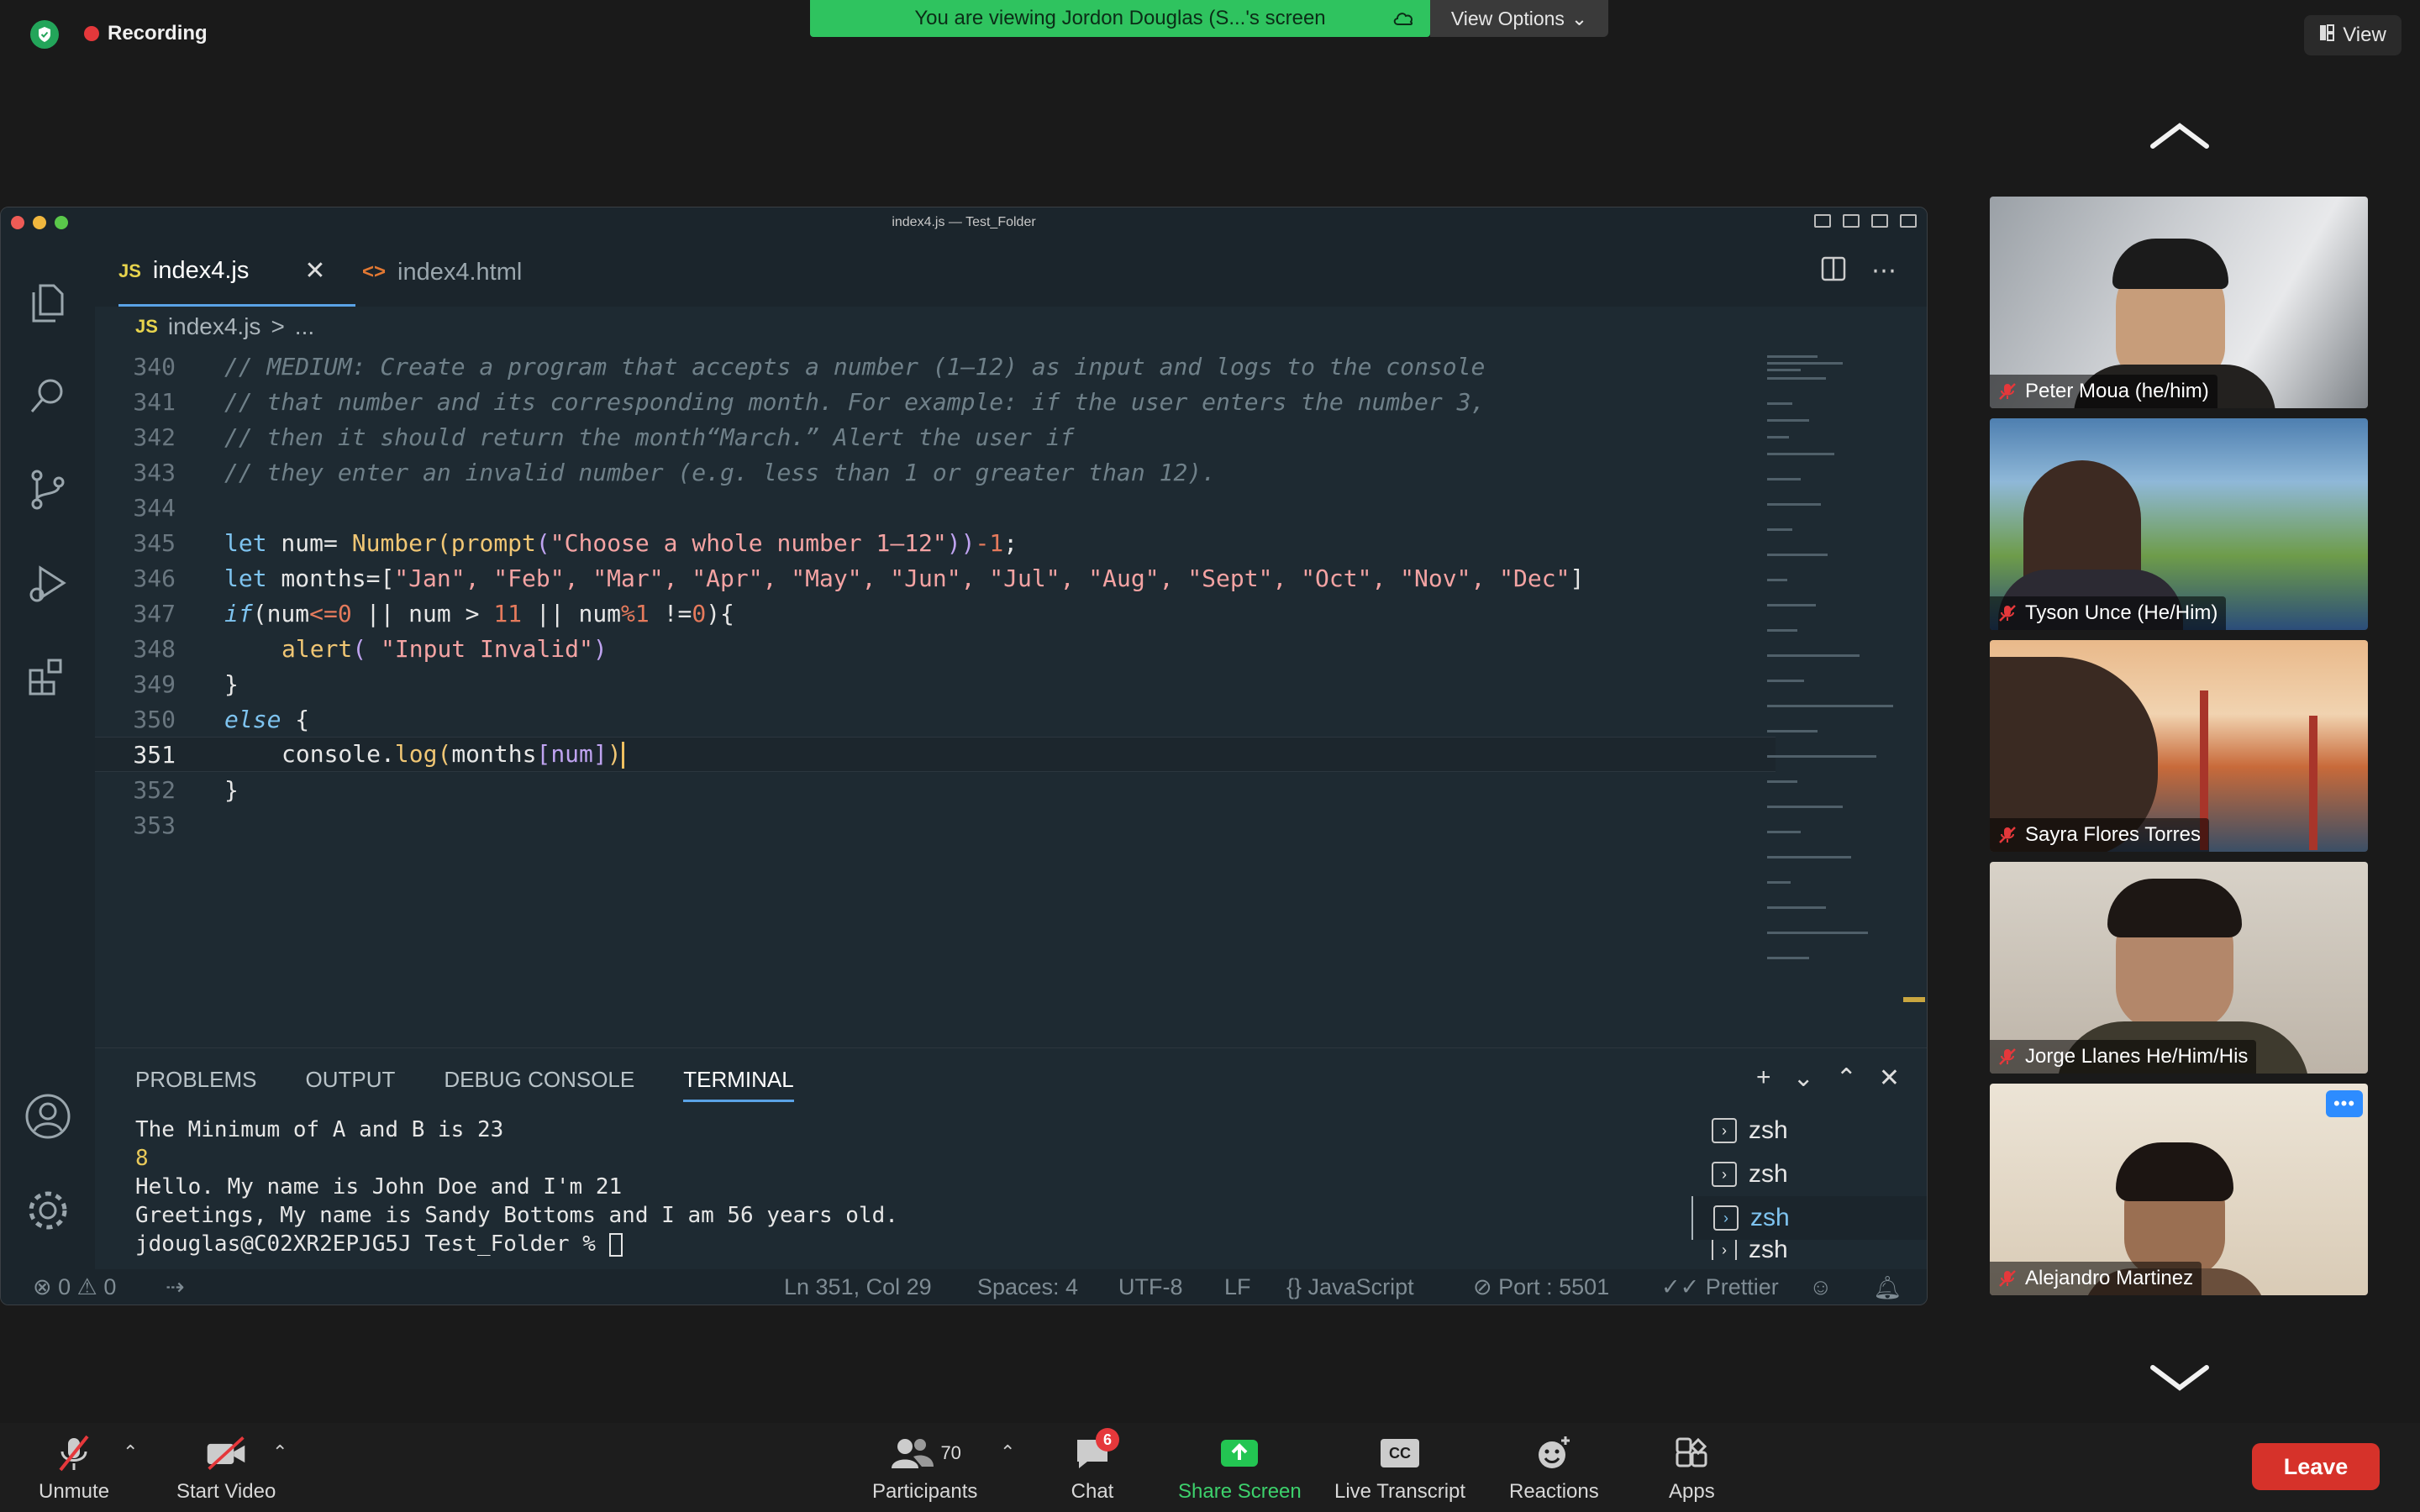 The image size is (2420, 1512). I want to click on scroll-up-chevron-icon, so click(2179, 136).